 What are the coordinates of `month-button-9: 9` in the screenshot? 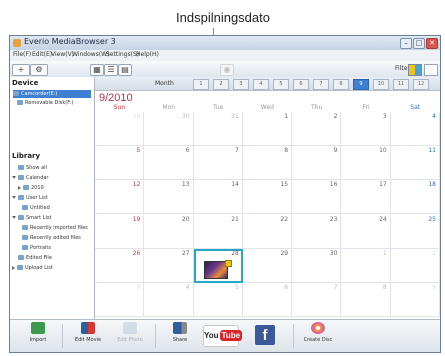 It's located at (361, 84).